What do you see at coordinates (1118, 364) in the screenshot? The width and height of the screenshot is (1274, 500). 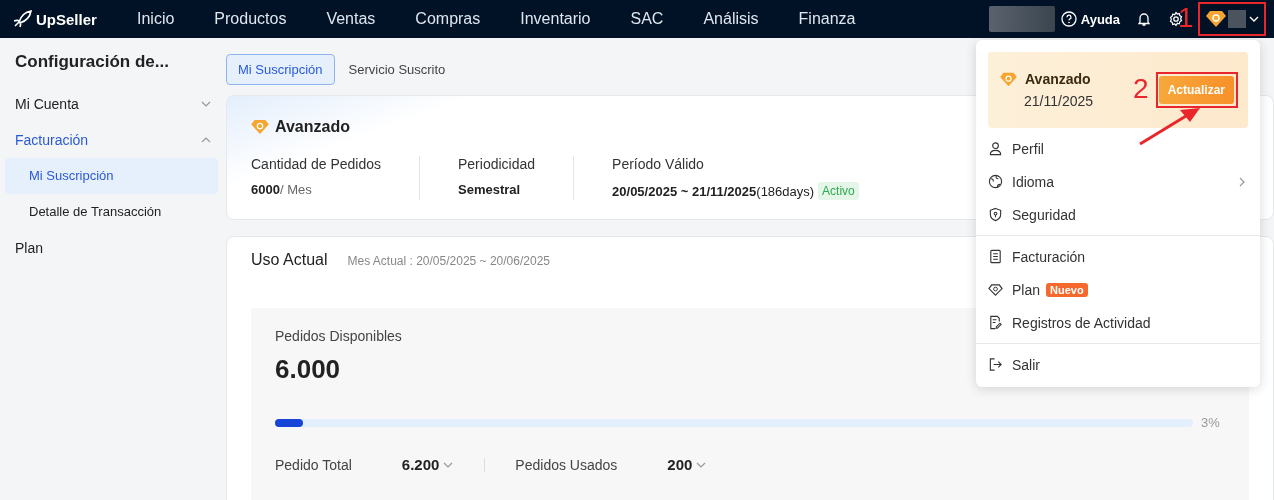 I see `menu-item: Salir` at bounding box center [1118, 364].